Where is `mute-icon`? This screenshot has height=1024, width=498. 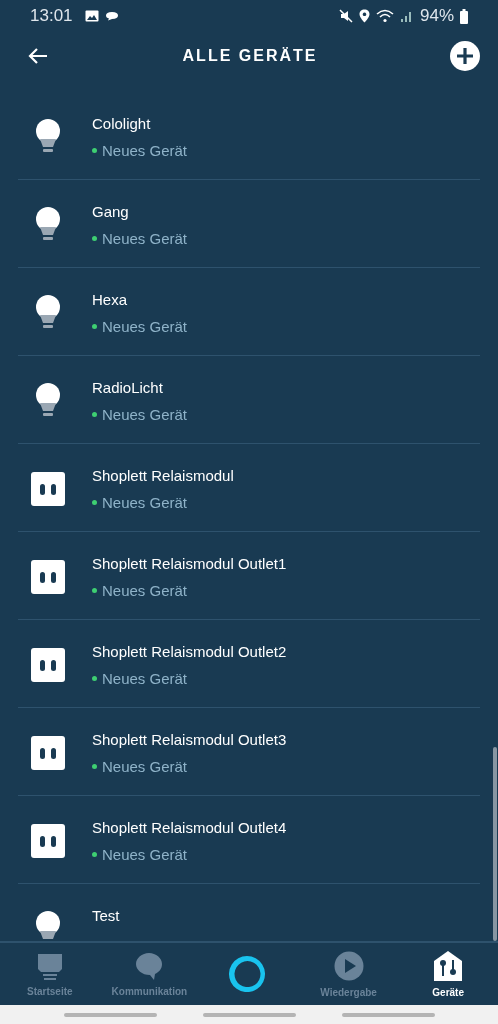 mute-icon is located at coordinates (345, 16).